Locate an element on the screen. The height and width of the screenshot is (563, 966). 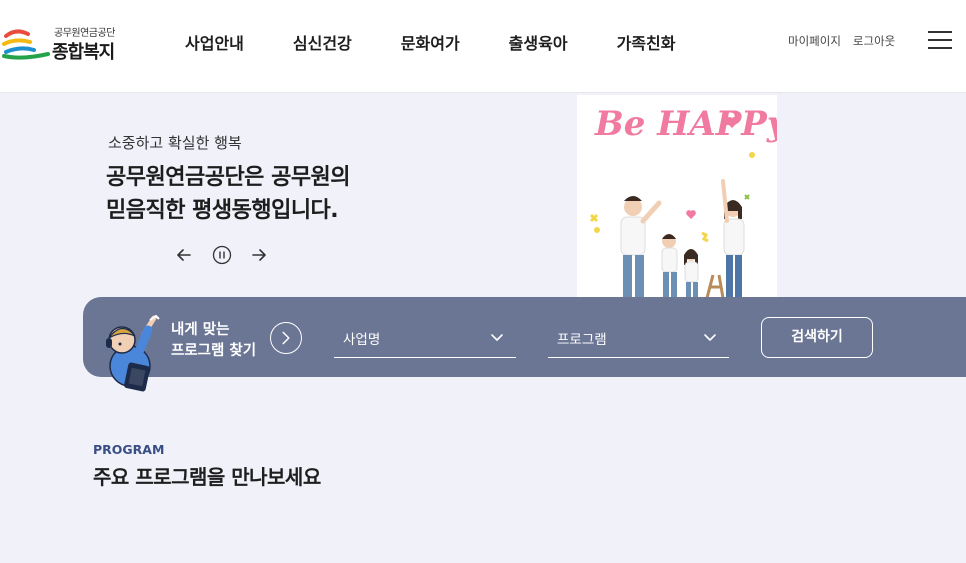
main-nav: 사업안내 심신건강 문화여가 출생육아 가족친화 is located at coordinates (454, 42).